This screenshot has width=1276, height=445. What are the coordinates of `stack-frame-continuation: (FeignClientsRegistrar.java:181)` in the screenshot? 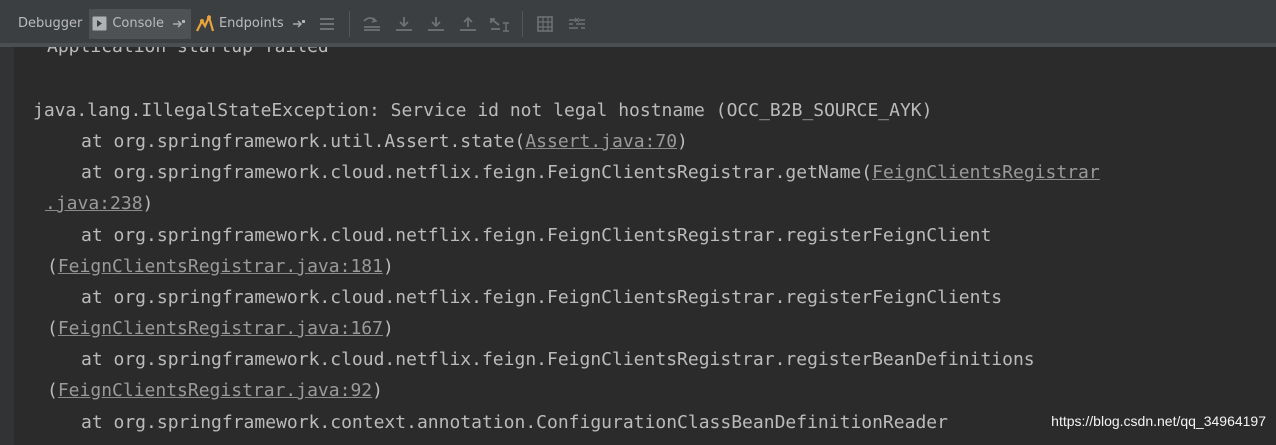 It's located at (220, 266).